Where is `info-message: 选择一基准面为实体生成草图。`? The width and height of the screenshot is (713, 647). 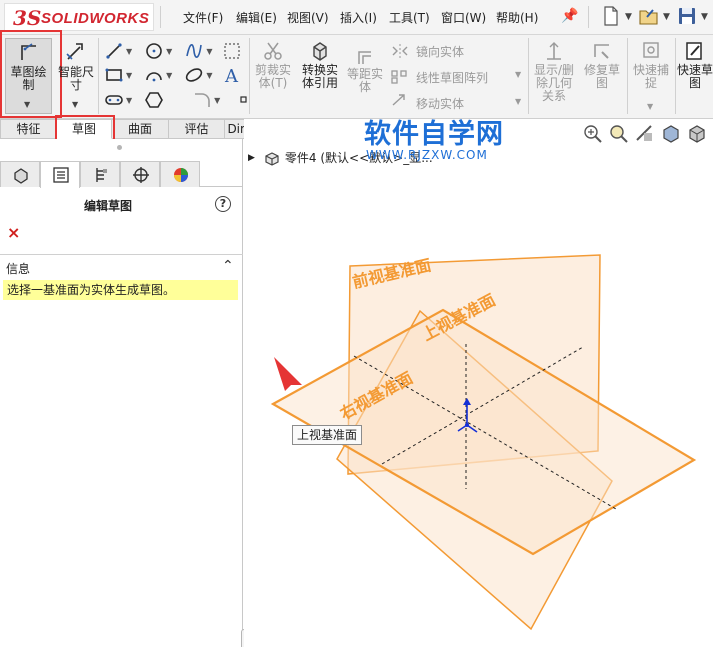 info-message: 选择一基准面为实体生成草图。 is located at coordinates (120, 290).